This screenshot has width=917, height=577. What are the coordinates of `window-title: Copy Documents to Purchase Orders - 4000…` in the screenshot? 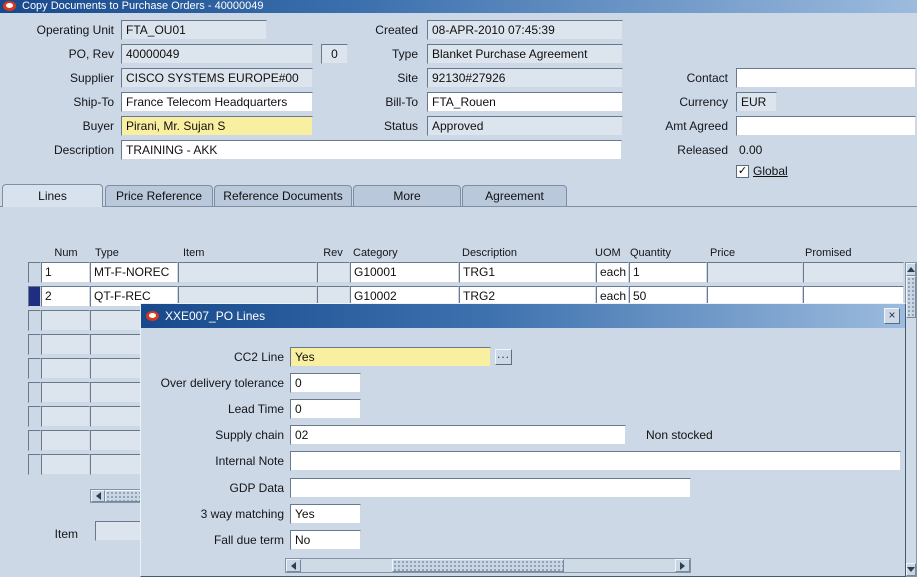 It's located at (143, 6).